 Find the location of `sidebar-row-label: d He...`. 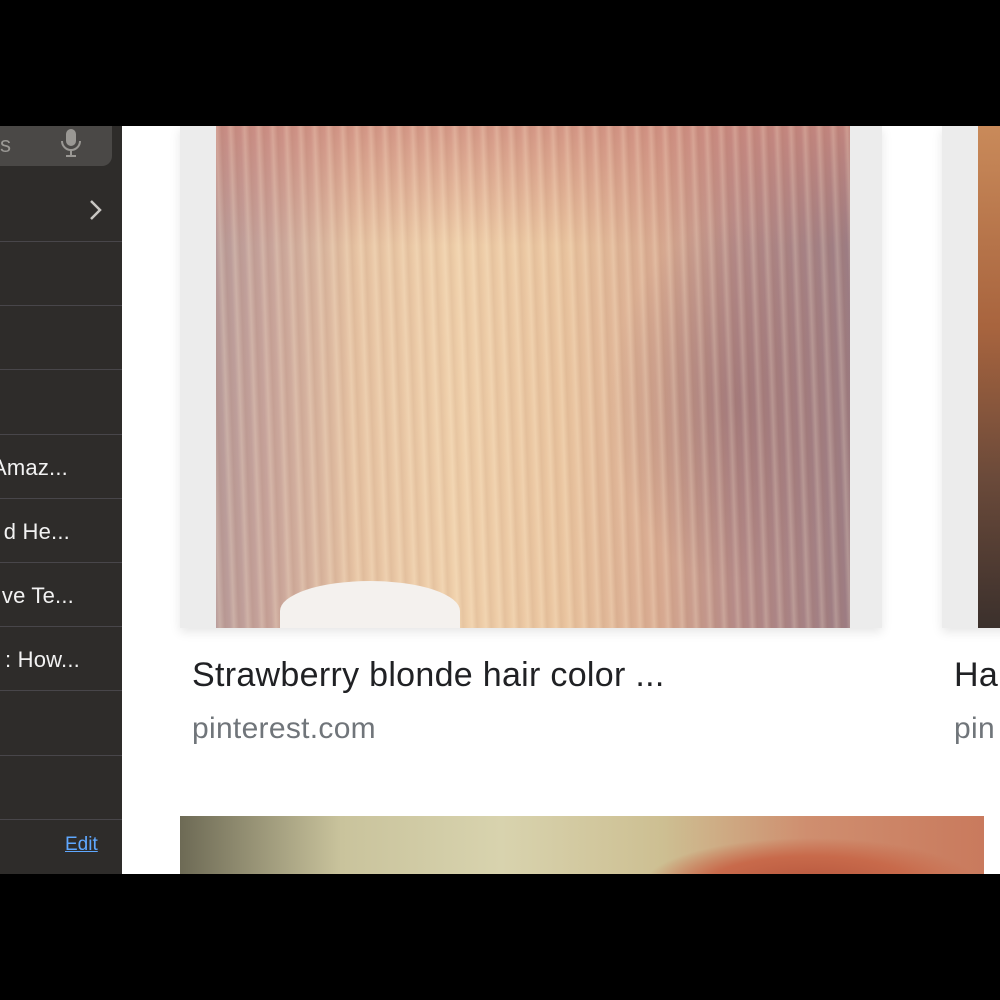

sidebar-row-label: d He... is located at coordinates (36, 531).